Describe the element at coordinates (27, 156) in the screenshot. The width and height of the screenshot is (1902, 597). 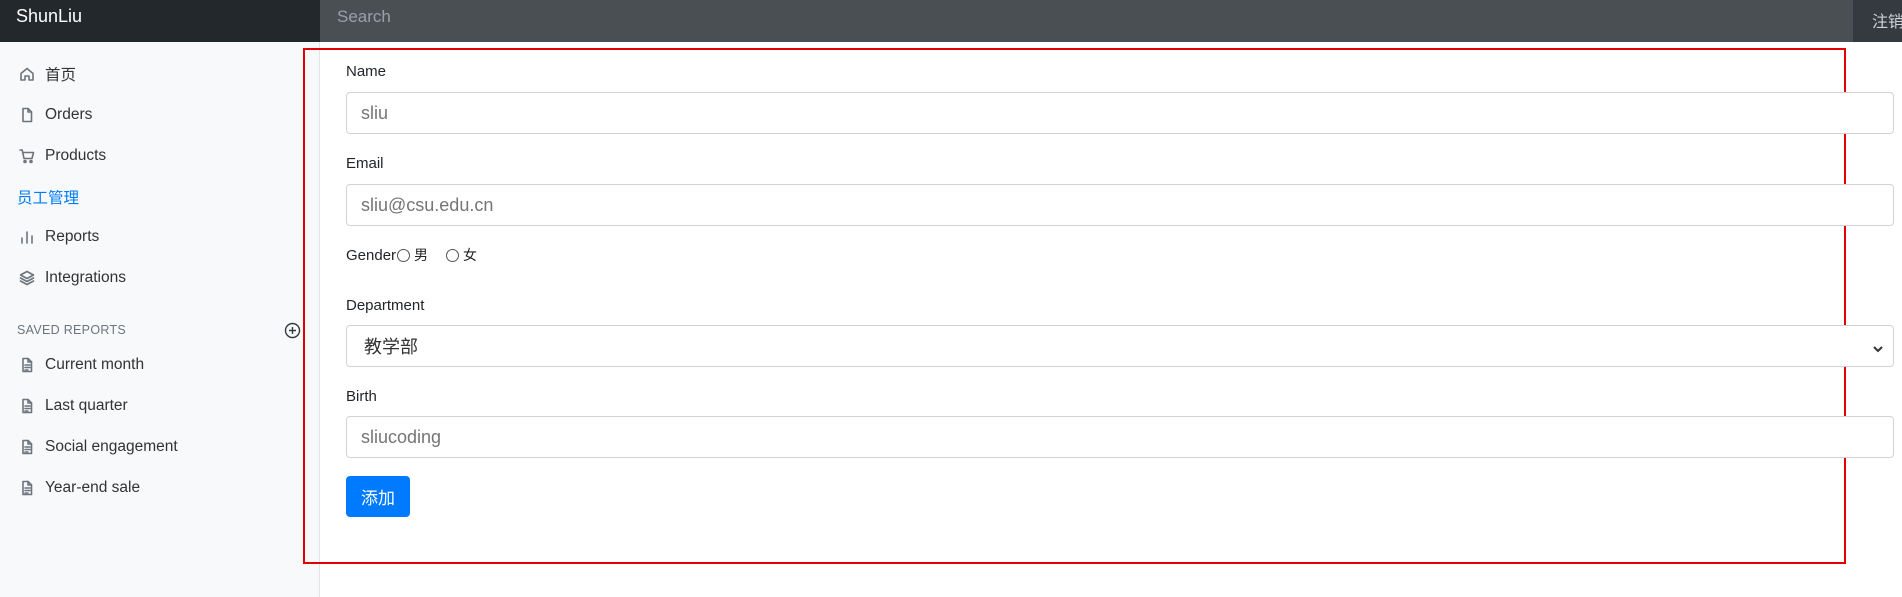
I see `shopping-cart-icon` at that location.